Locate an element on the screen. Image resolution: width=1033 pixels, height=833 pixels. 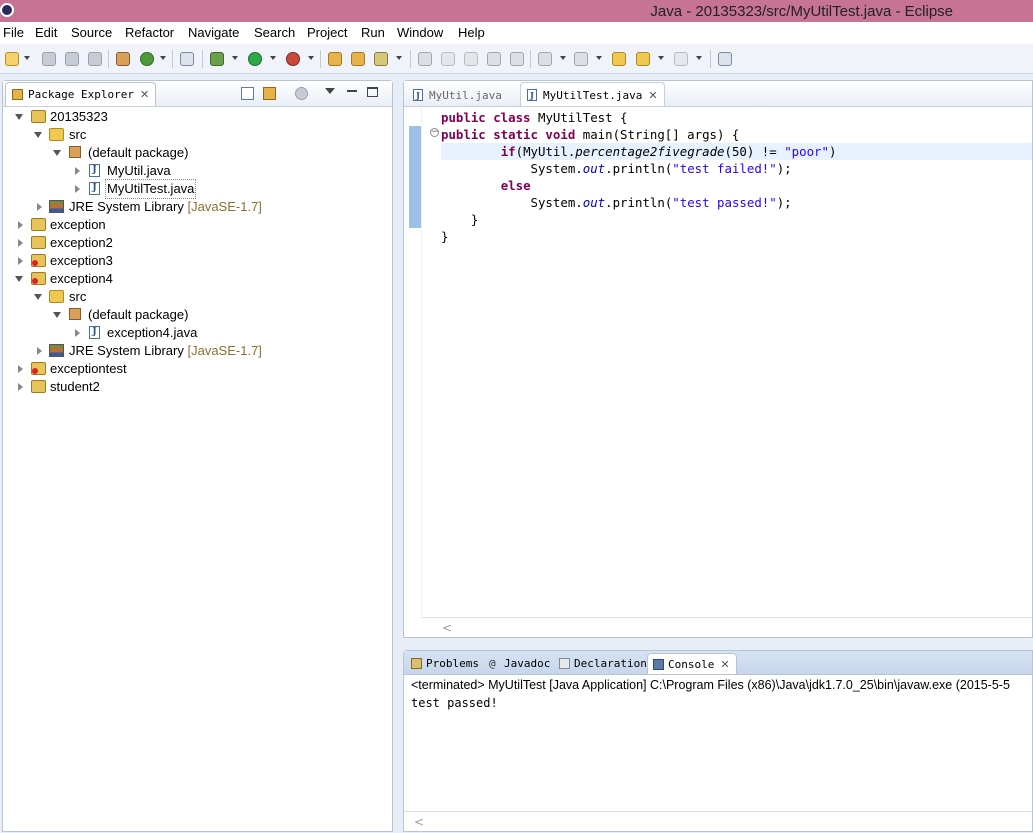
tab-package-explorer: Package Explorer ✕ is located at coordinates (81, 94).